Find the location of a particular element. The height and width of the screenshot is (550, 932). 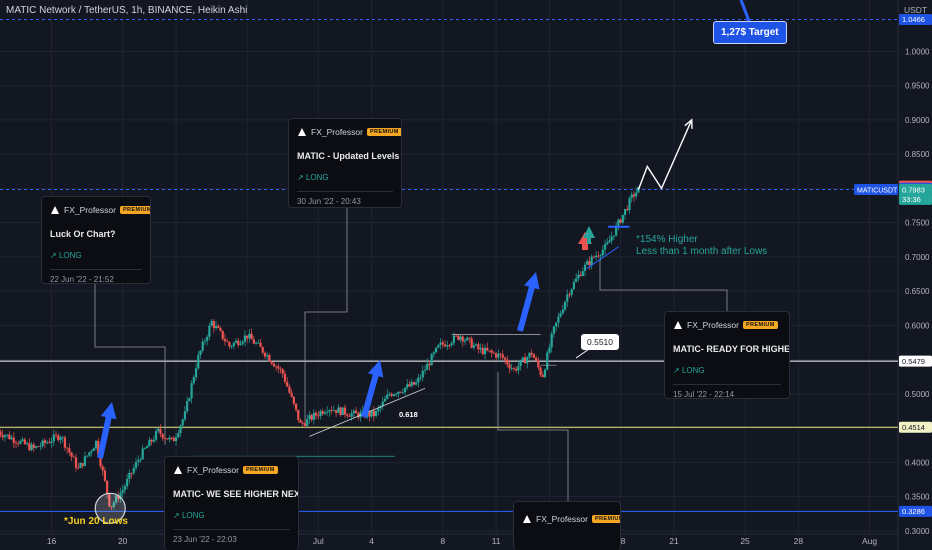

x-tick-label: 11 is located at coordinates (496, 541).